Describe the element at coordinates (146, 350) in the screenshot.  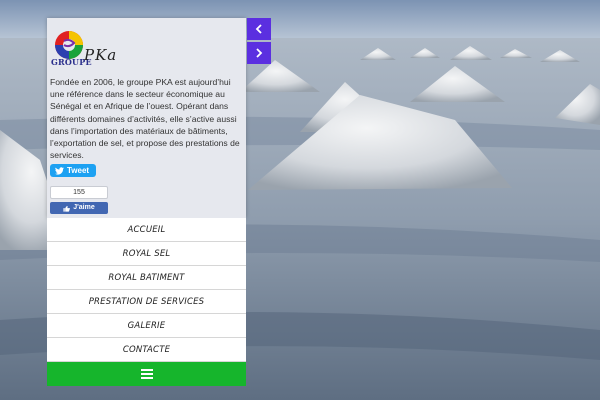
I see `menu-item-contacte: CONTACTE` at that location.